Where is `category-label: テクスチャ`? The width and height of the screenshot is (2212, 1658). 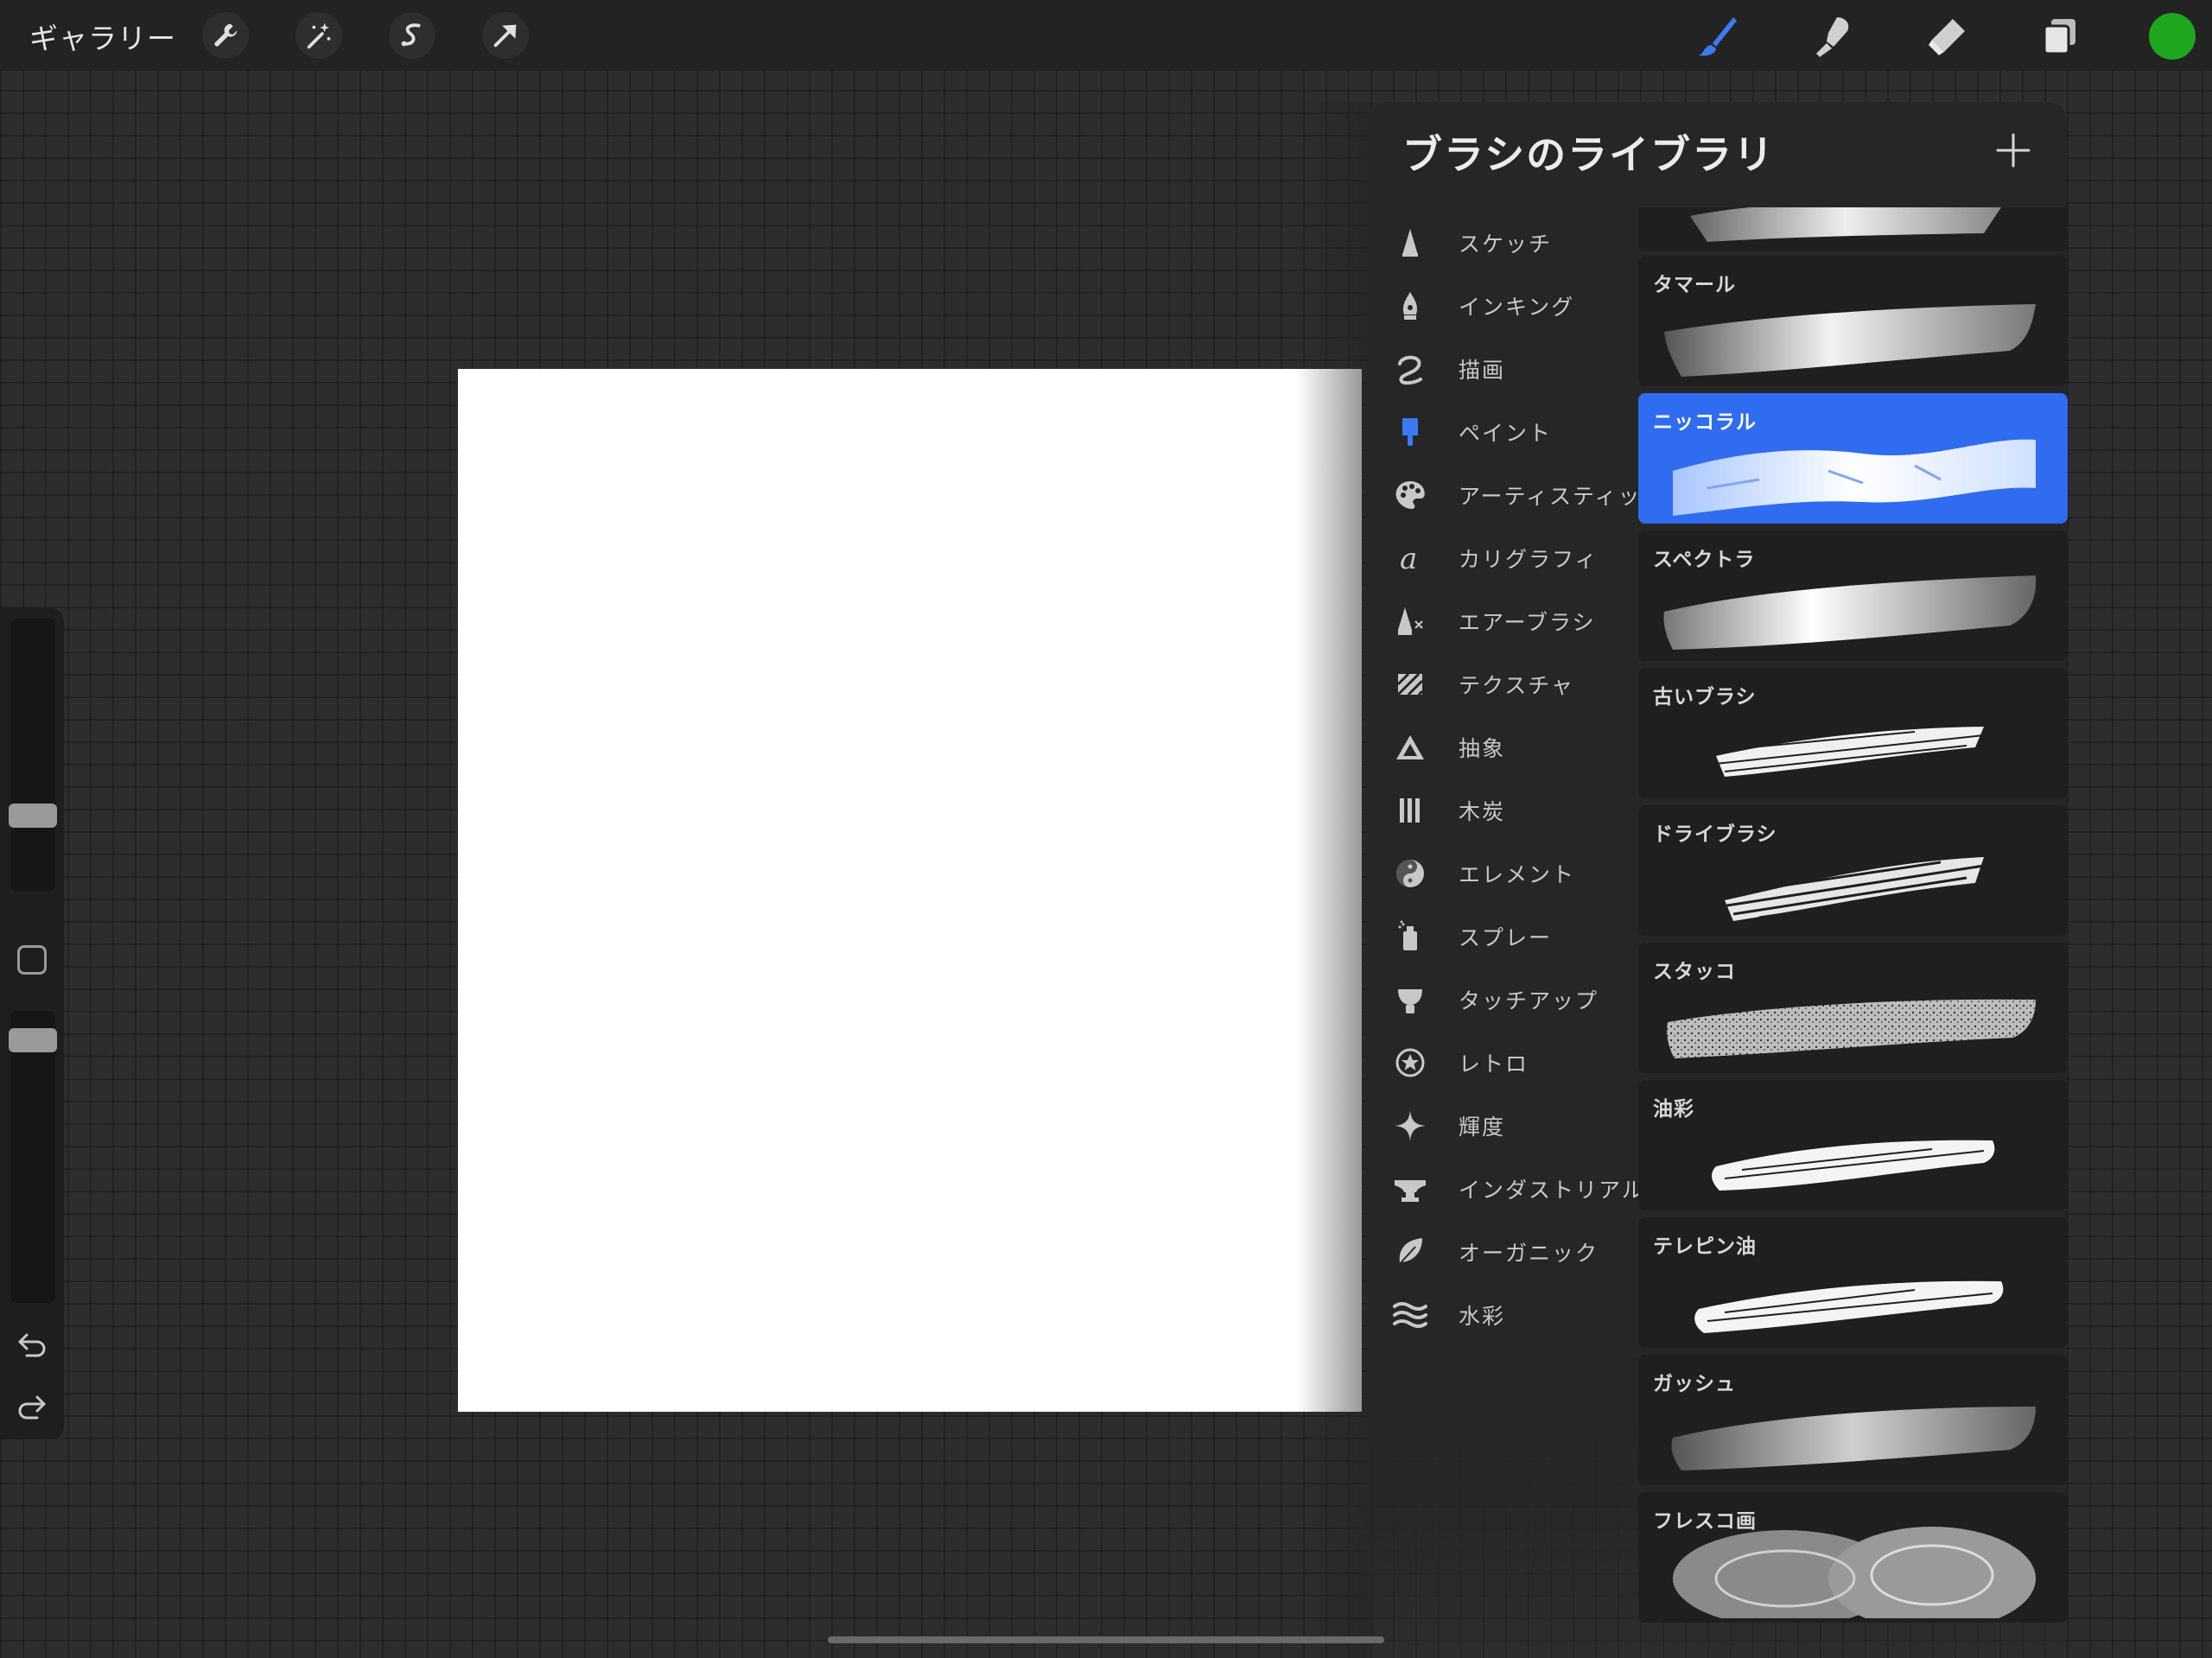
category-label: テクスチャ is located at coordinates (1517, 685).